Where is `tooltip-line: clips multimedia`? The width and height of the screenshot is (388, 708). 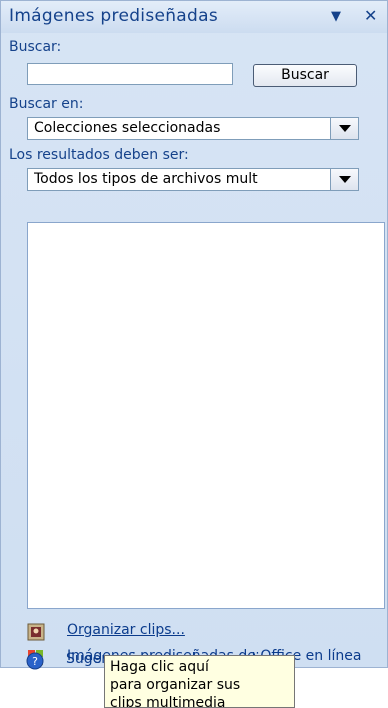 tooltip-line: clips multimedia is located at coordinates (168, 701).